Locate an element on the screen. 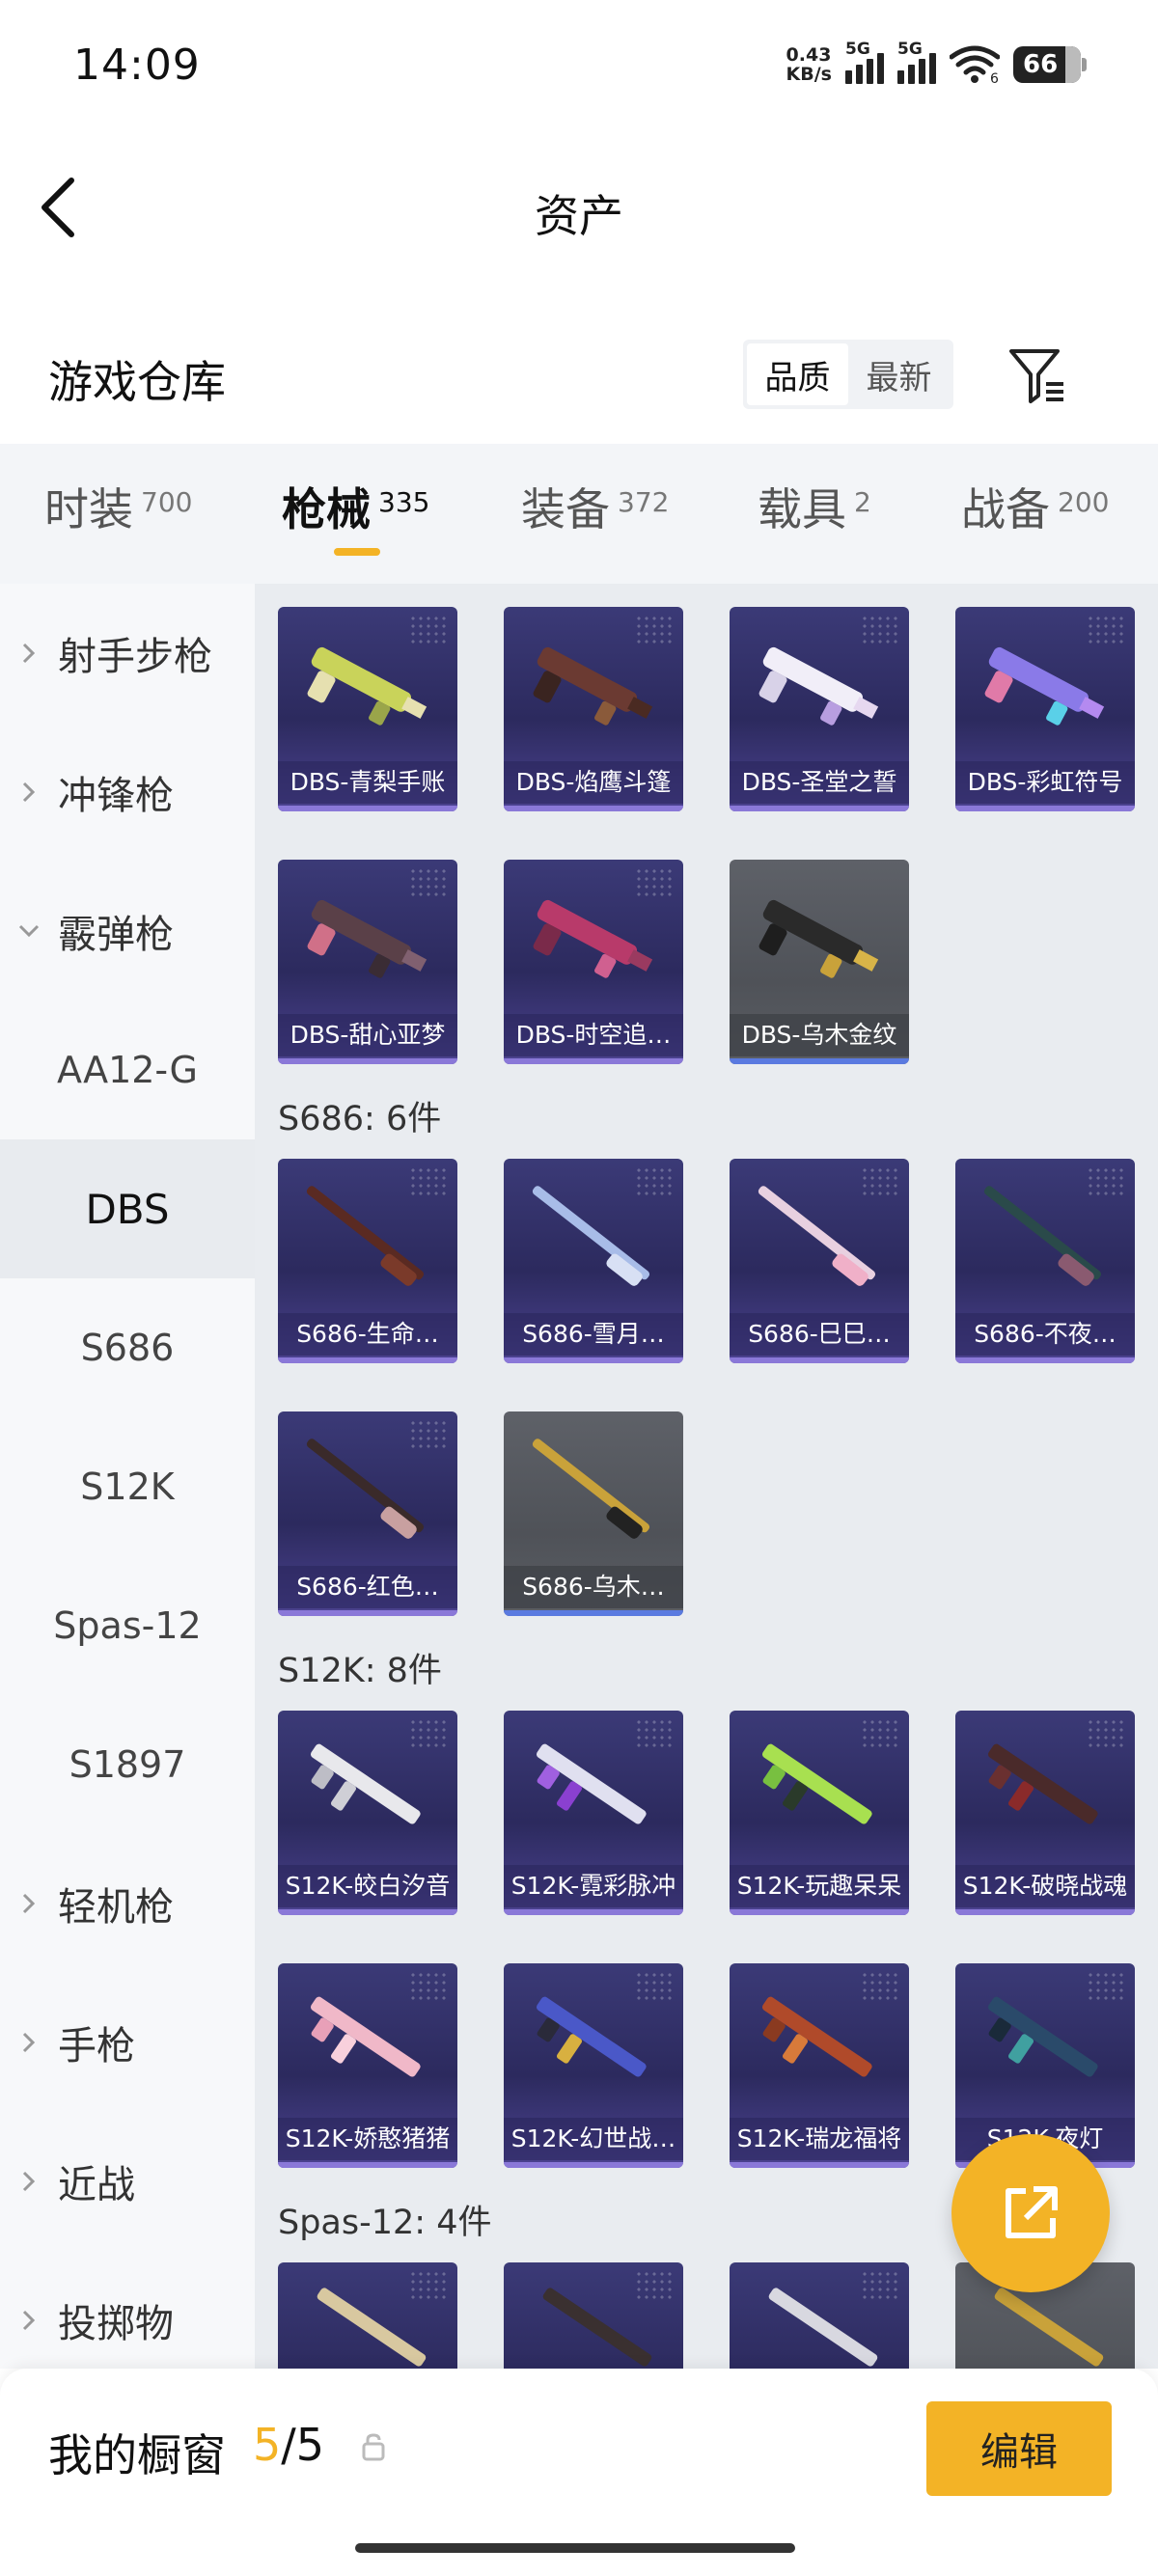  weapon-card: DBS-甜心亚梦 is located at coordinates (367, 962).